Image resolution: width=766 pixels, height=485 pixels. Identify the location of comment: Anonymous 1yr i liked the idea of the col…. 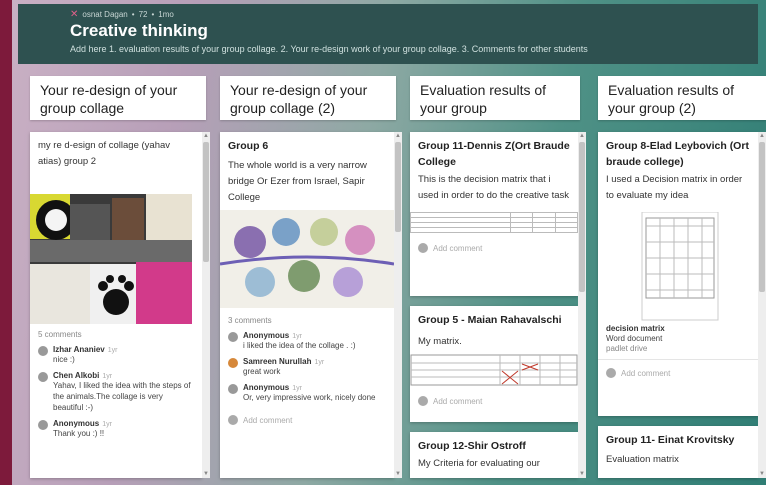
(307, 341).